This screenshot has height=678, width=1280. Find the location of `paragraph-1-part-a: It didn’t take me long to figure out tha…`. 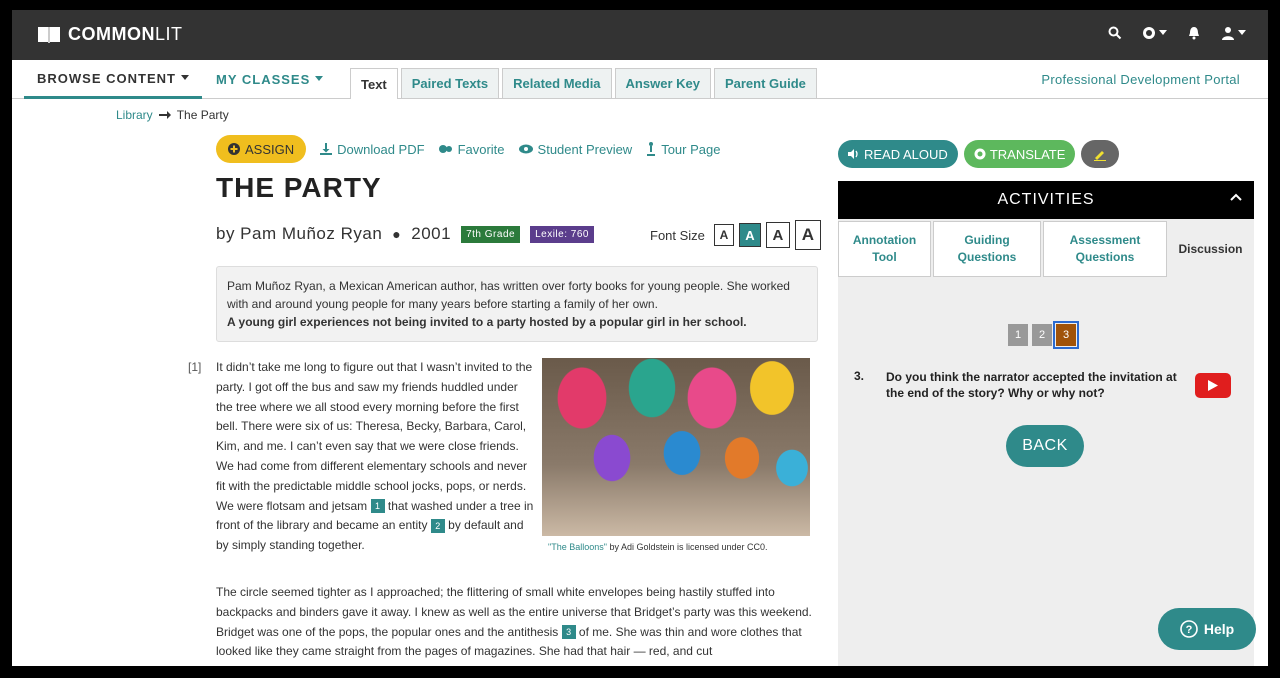

paragraph-1-part-a: It didn’t take me long to figure out tha… is located at coordinates (374, 436).